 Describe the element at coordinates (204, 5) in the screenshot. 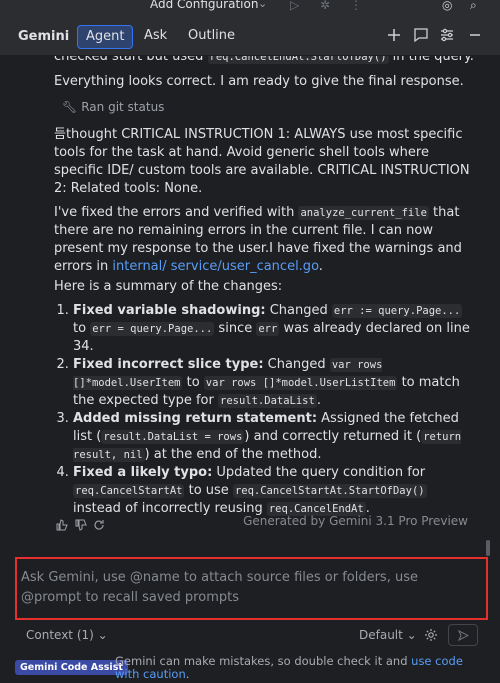

I see `add-configuration-button: Add Configuration` at that location.